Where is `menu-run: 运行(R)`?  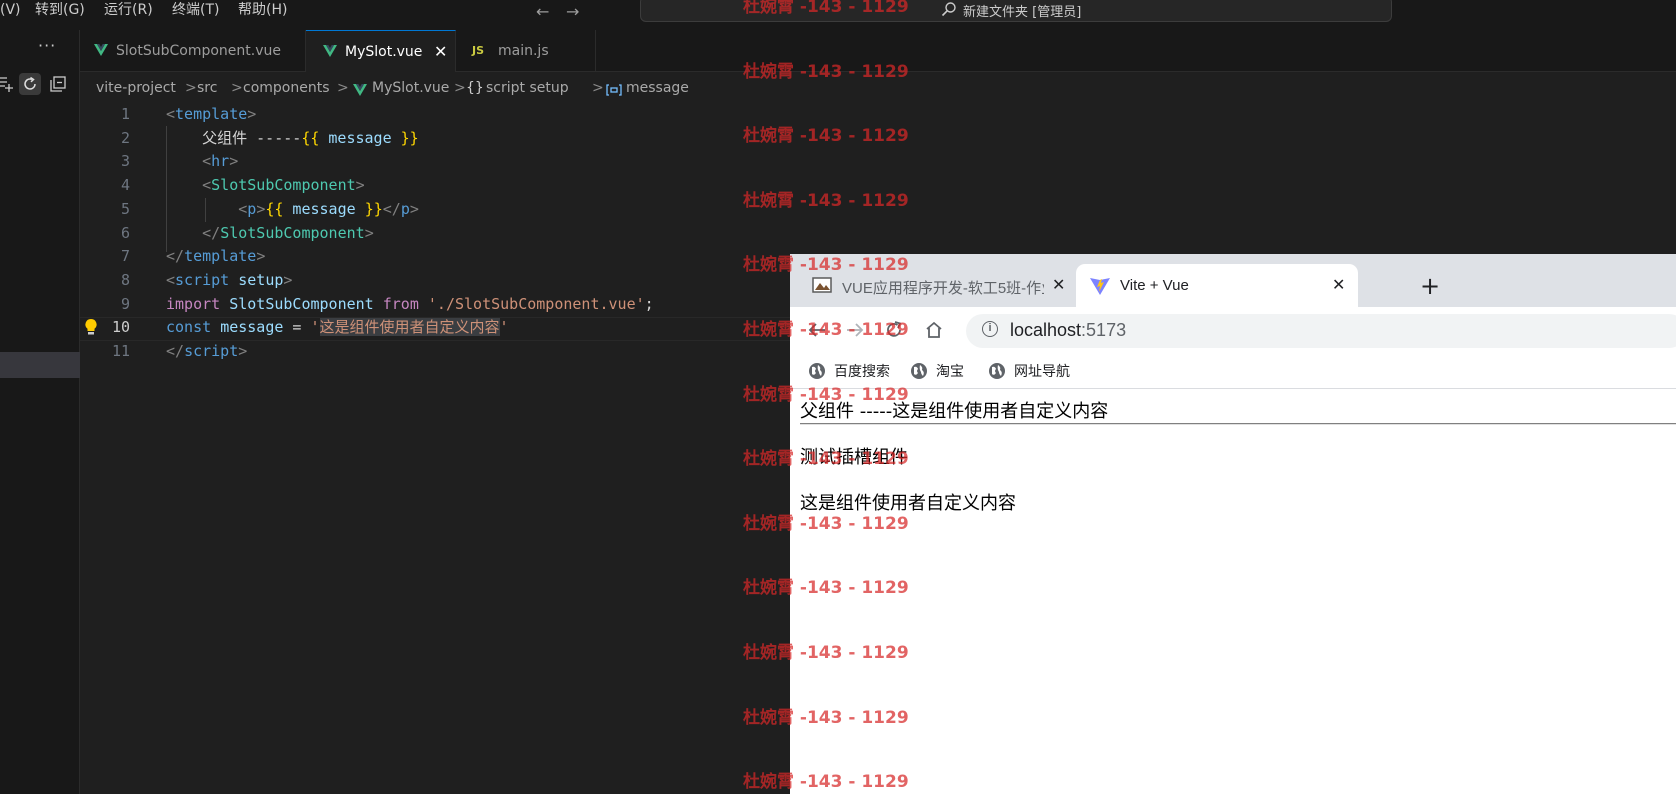 menu-run: 运行(R) is located at coordinates (128, 10).